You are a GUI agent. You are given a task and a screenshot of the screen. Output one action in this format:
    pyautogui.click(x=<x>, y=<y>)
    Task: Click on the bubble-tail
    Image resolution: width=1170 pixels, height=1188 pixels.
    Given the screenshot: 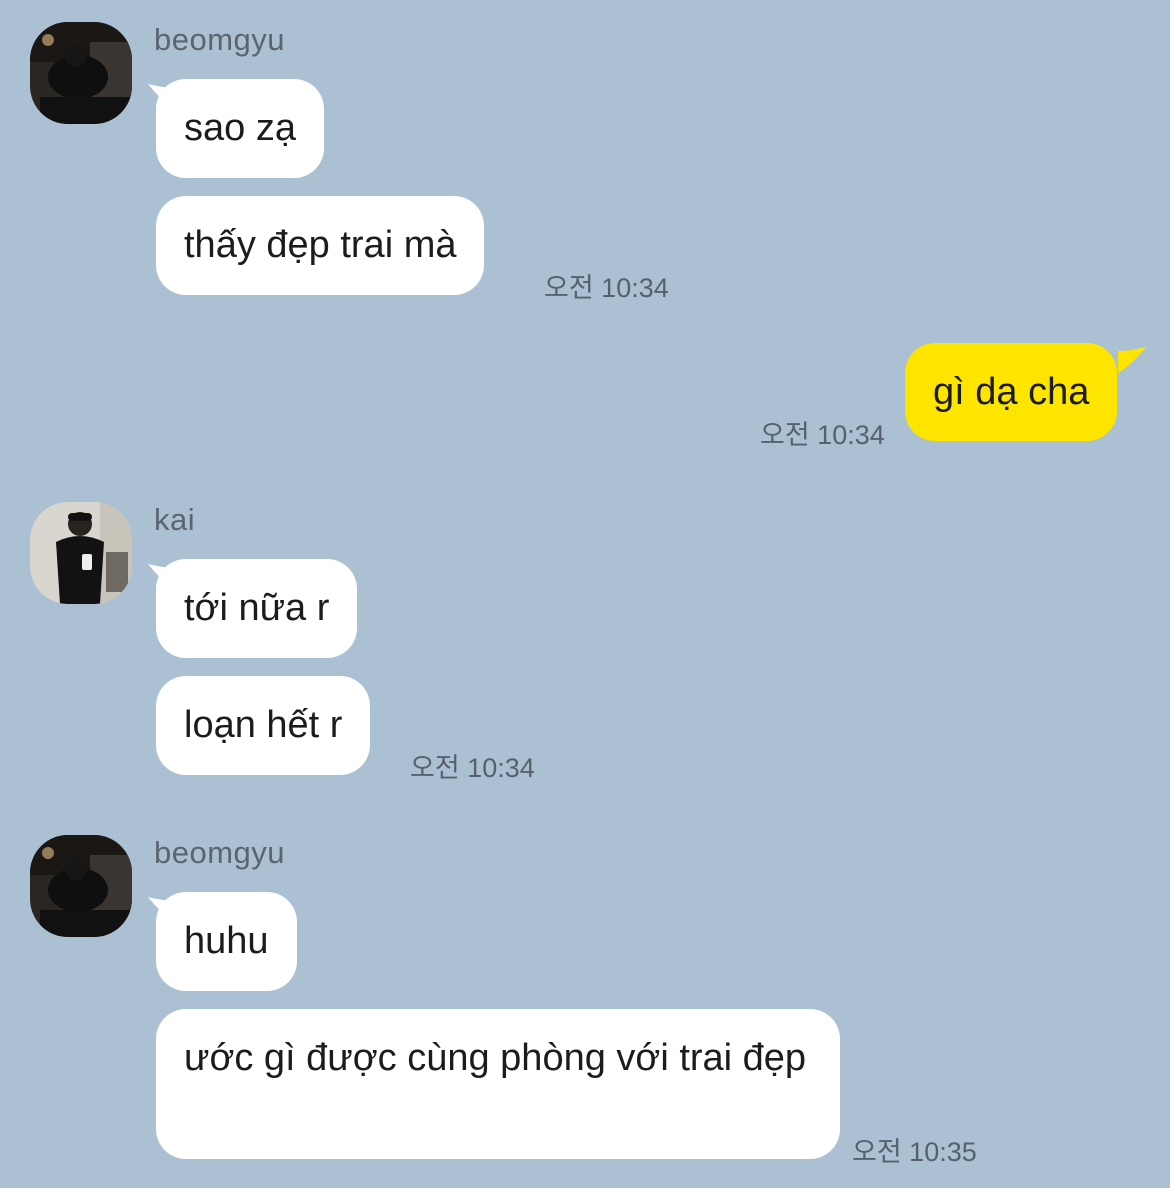 What is the action you would take?
    pyautogui.click(x=1132, y=360)
    